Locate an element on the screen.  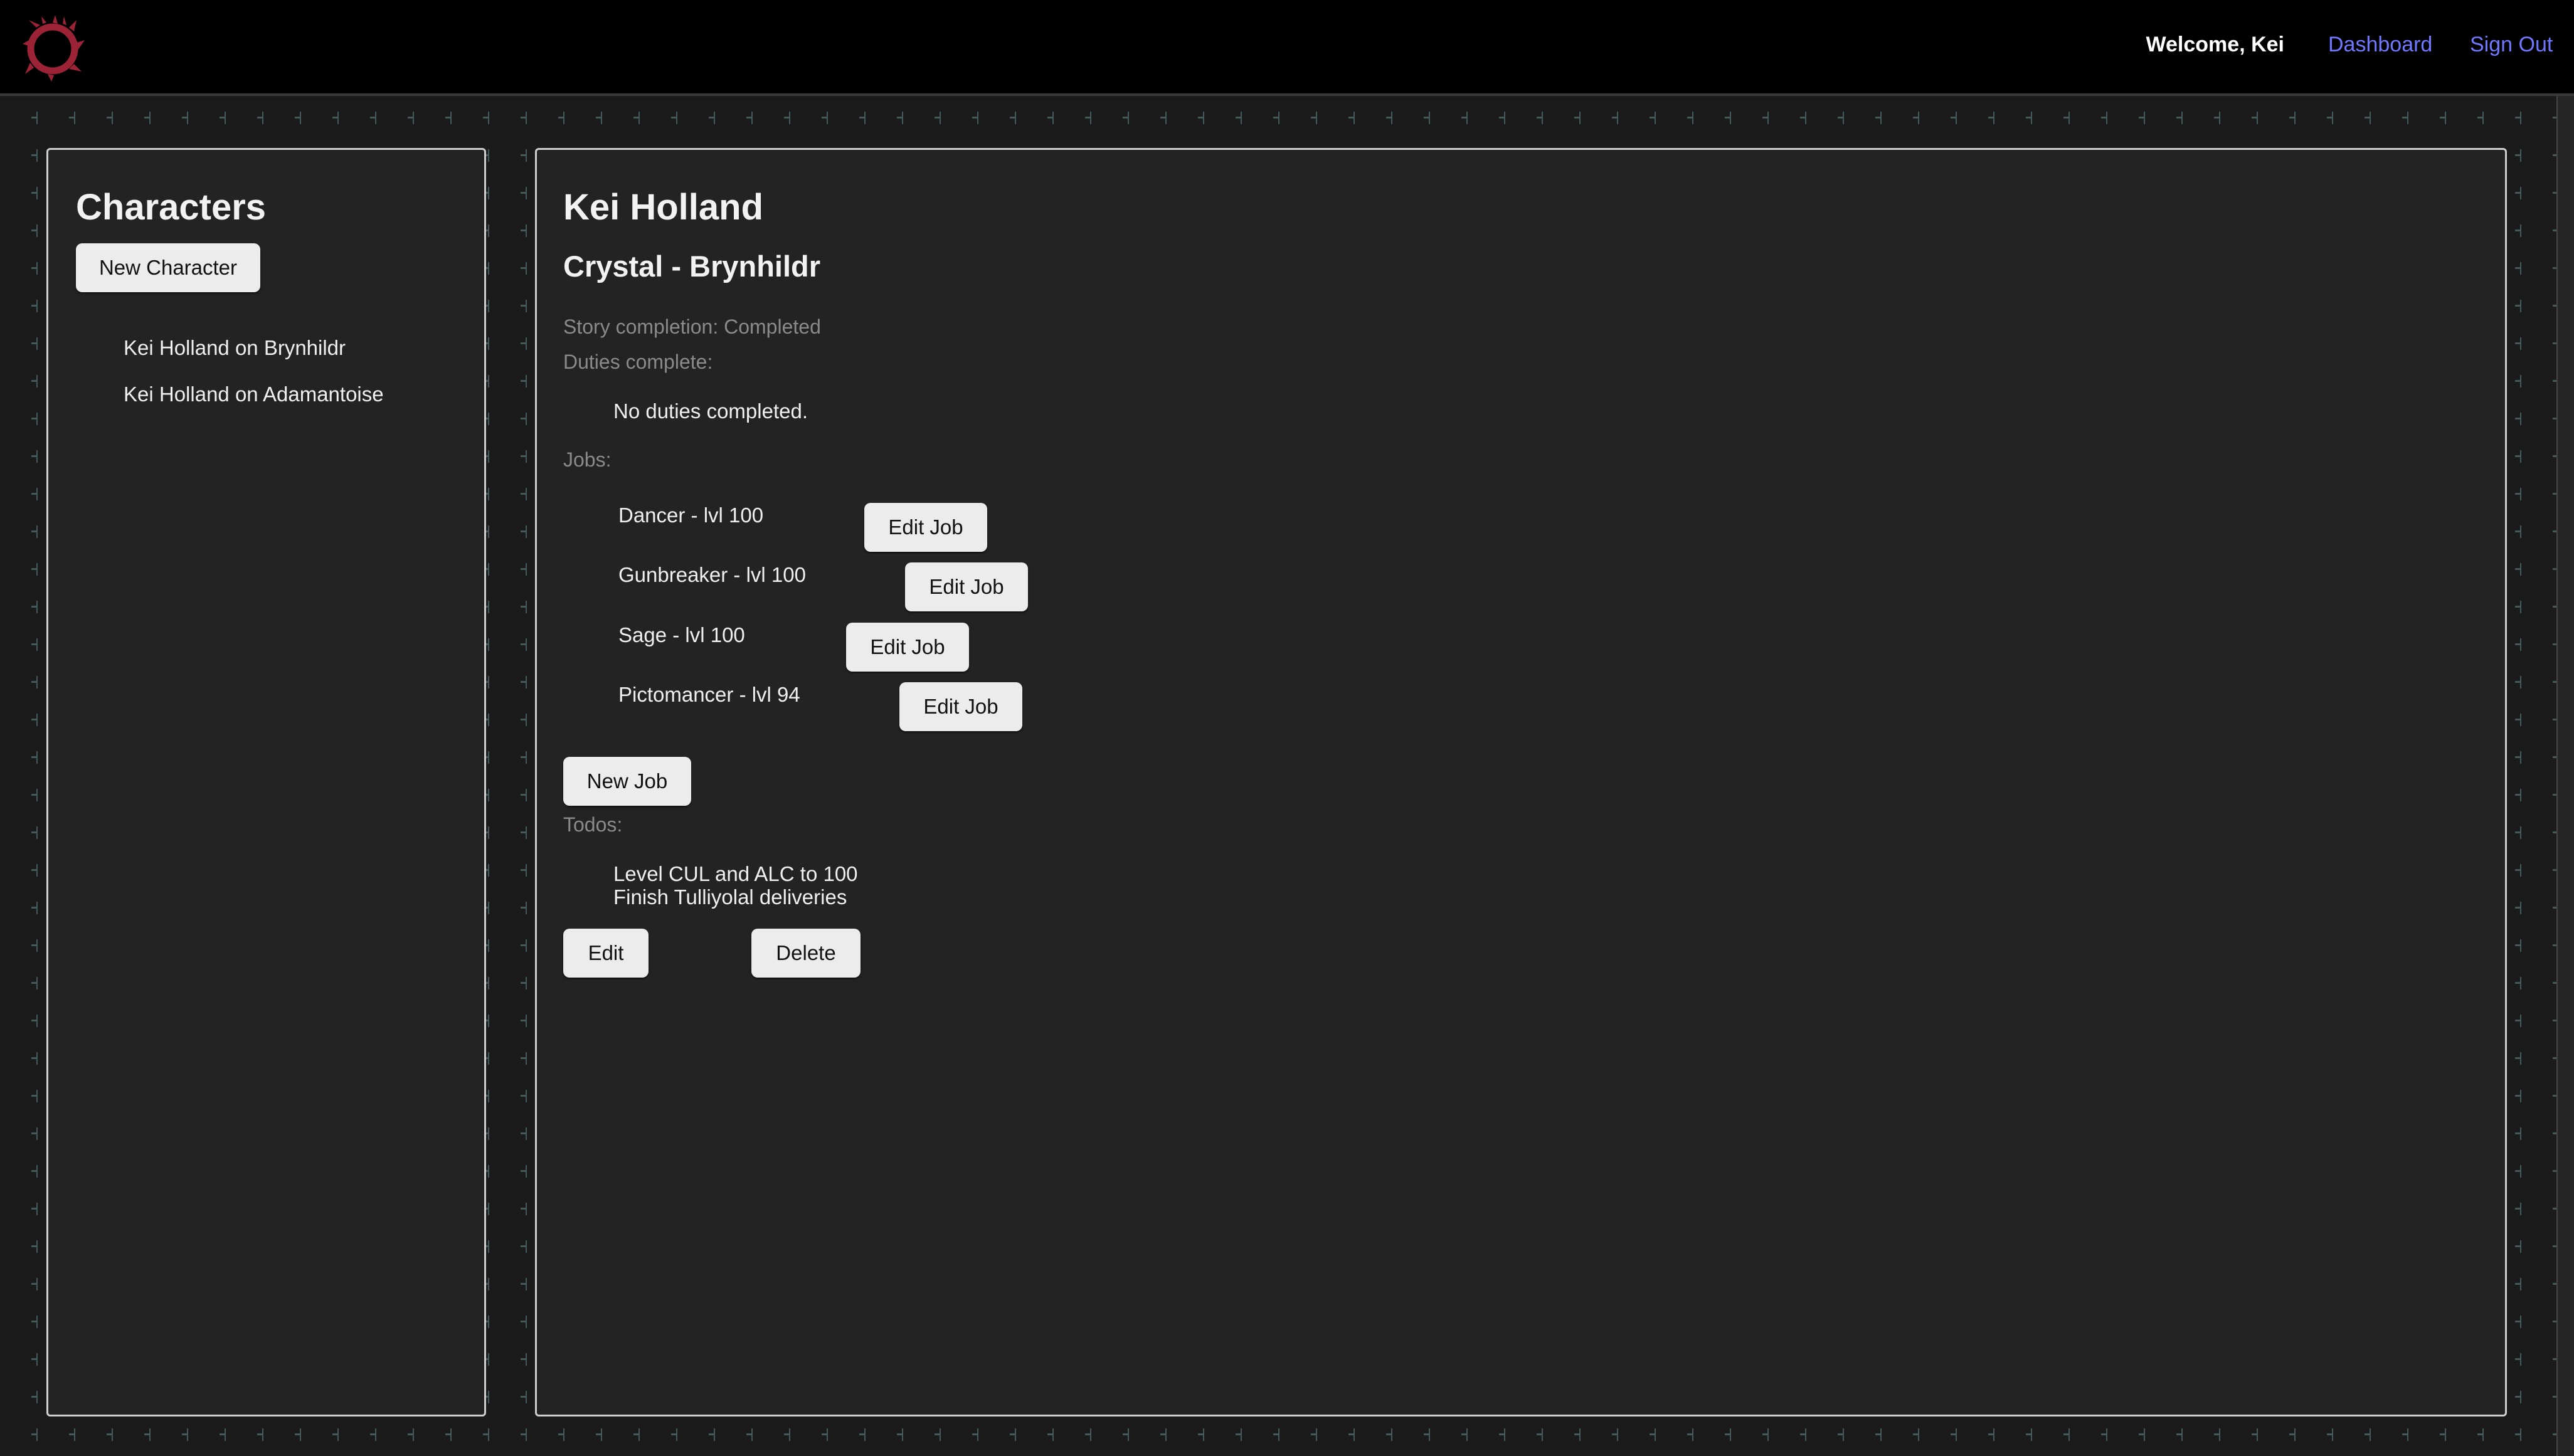
page-scrollbar is located at coordinates (2565, 776).